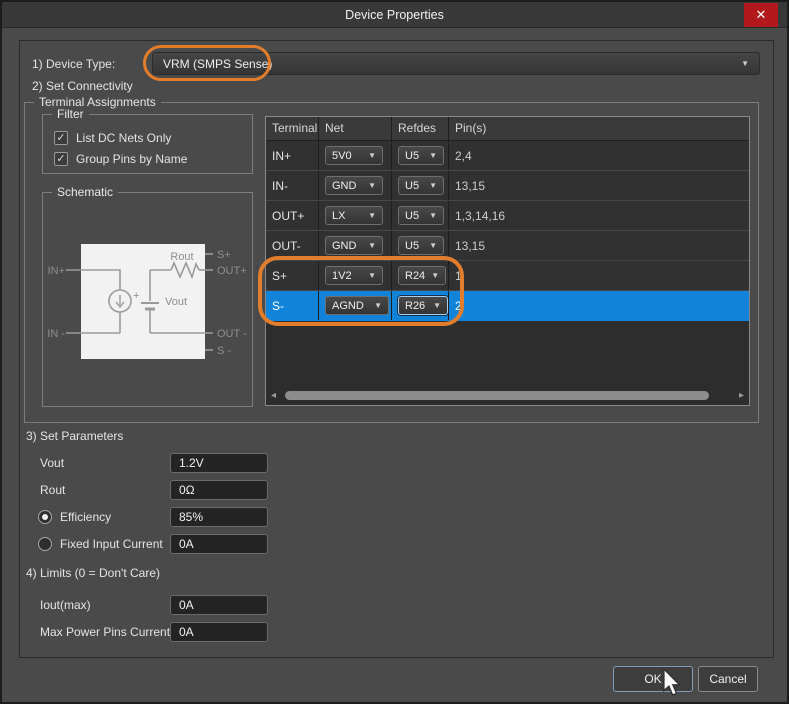 The height and width of the screenshot is (704, 789). Describe the element at coordinates (147, 301) in the screenshot. I see `vrm-schematic-diagram: IN+ IN - S+ OUT+ OUT - S - Rout Vout +` at that location.